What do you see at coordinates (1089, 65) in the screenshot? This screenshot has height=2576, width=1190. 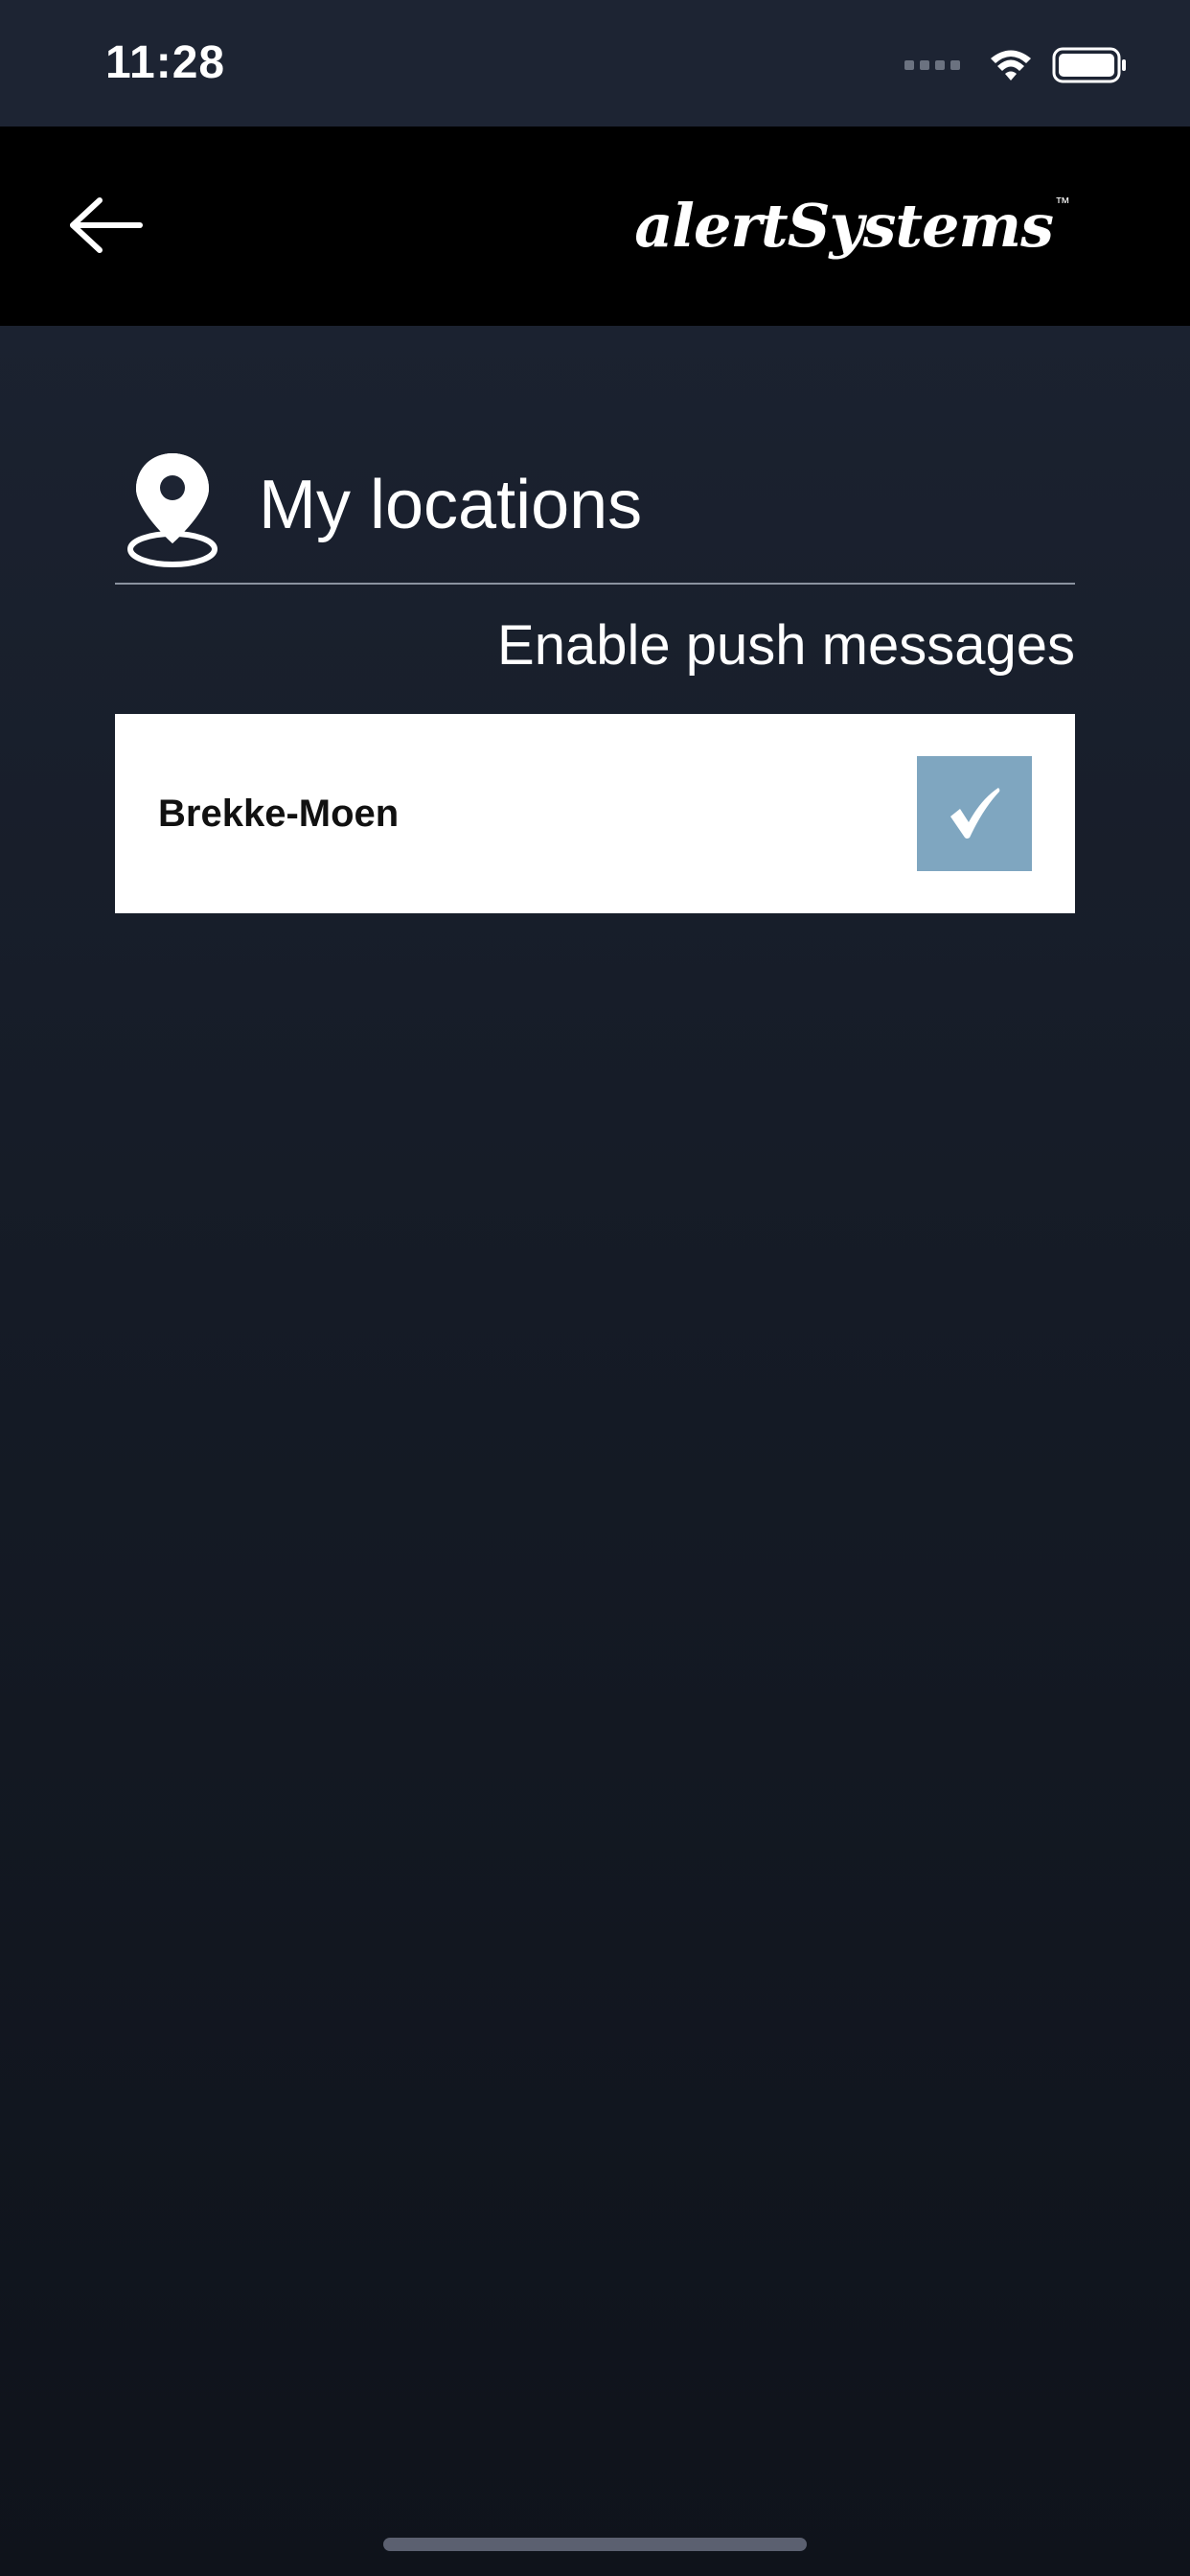 I see `battery-icon` at bounding box center [1089, 65].